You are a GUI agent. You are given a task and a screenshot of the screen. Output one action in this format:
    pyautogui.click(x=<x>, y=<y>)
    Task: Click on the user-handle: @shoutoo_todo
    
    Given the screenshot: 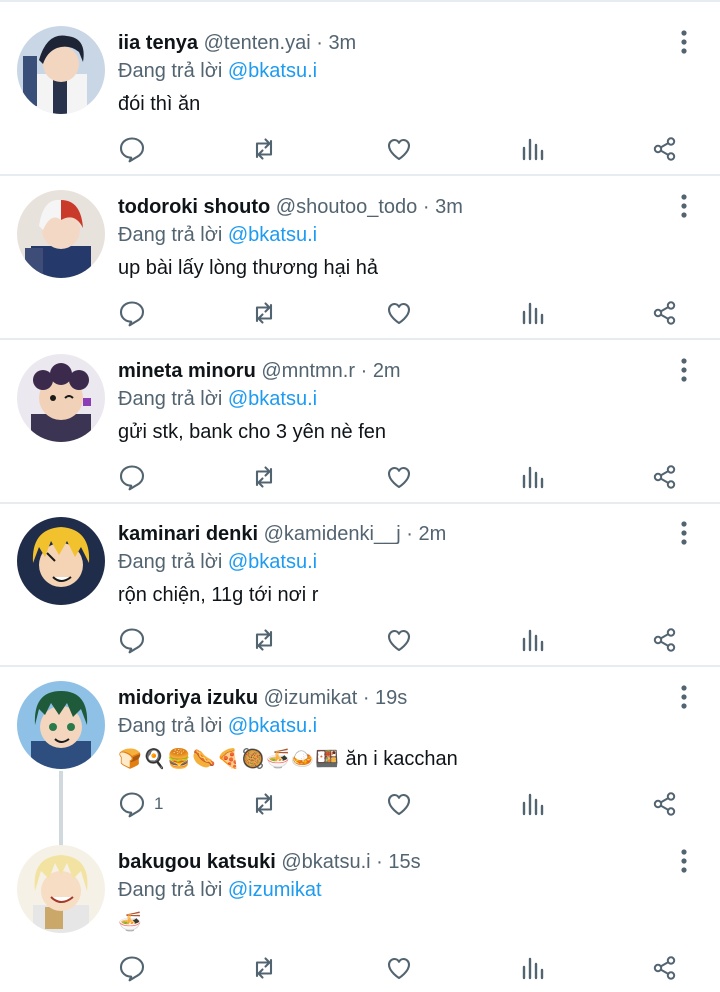 What is the action you would take?
    pyautogui.click(x=347, y=207)
    